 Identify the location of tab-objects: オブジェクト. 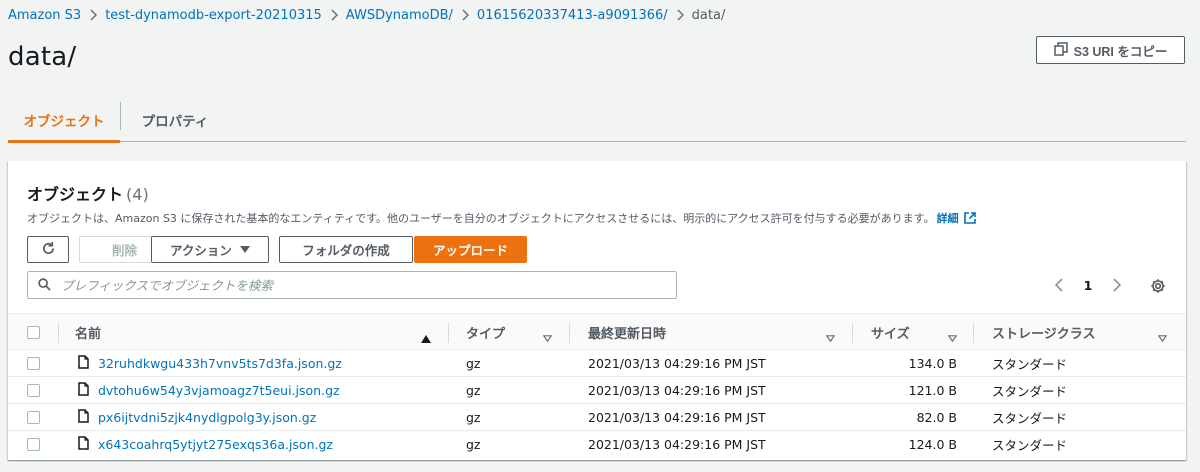
(64, 120).